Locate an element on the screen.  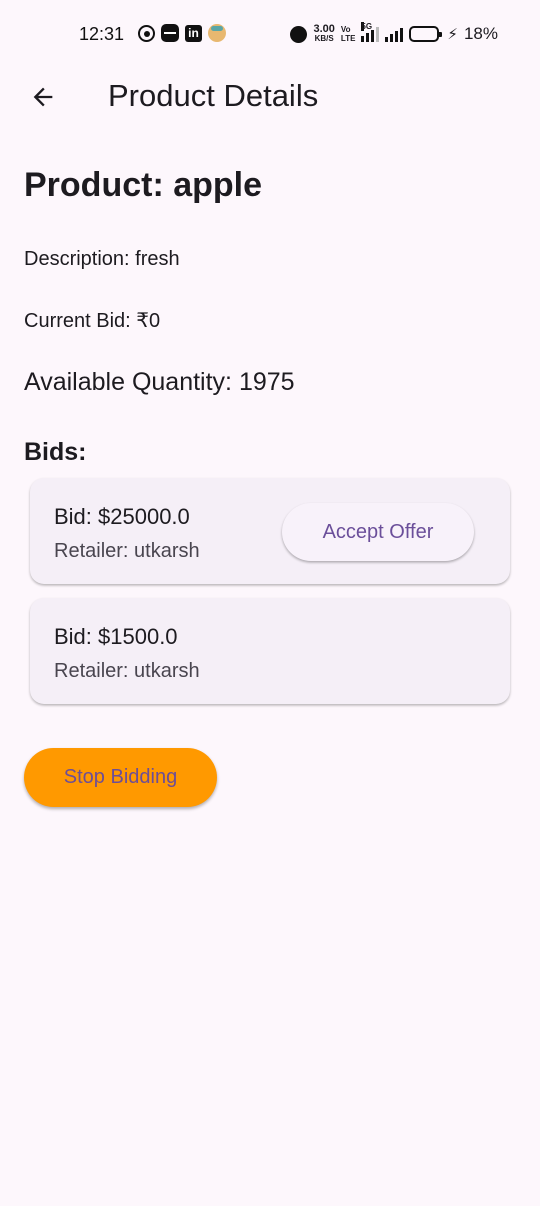
battery-icon is located at coordinates (426, 34).